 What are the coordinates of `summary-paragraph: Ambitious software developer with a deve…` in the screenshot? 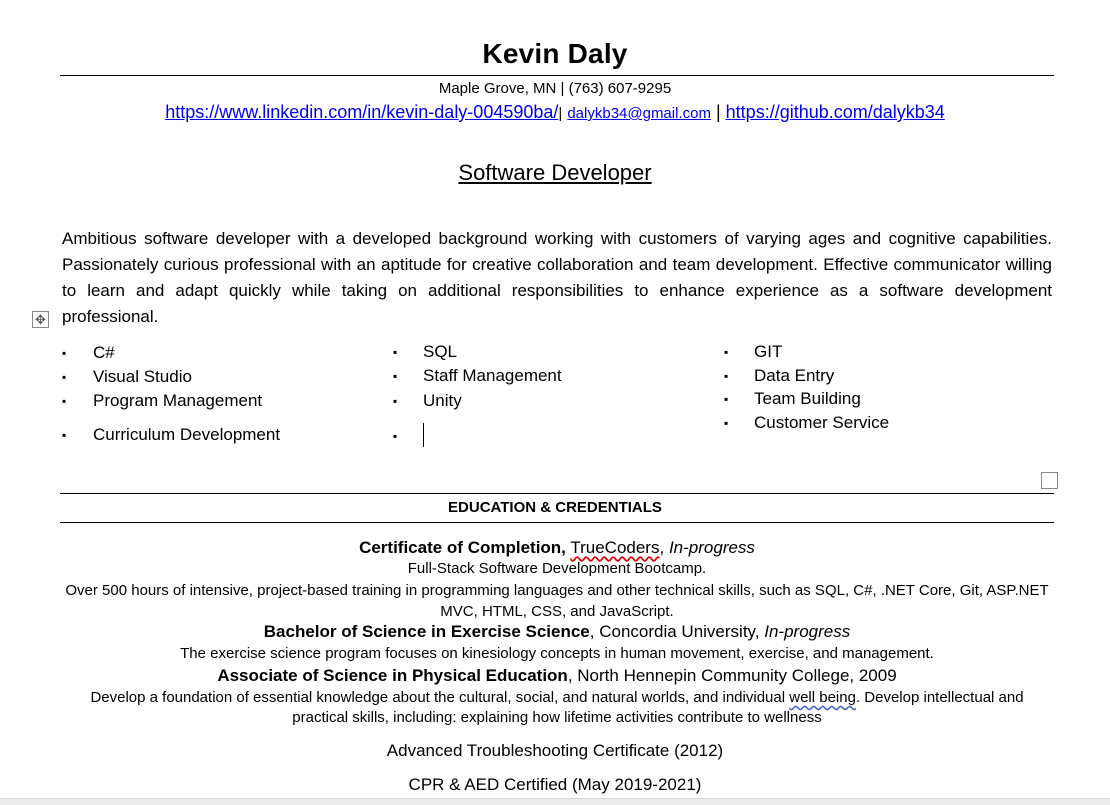 It's located at (557, 278).